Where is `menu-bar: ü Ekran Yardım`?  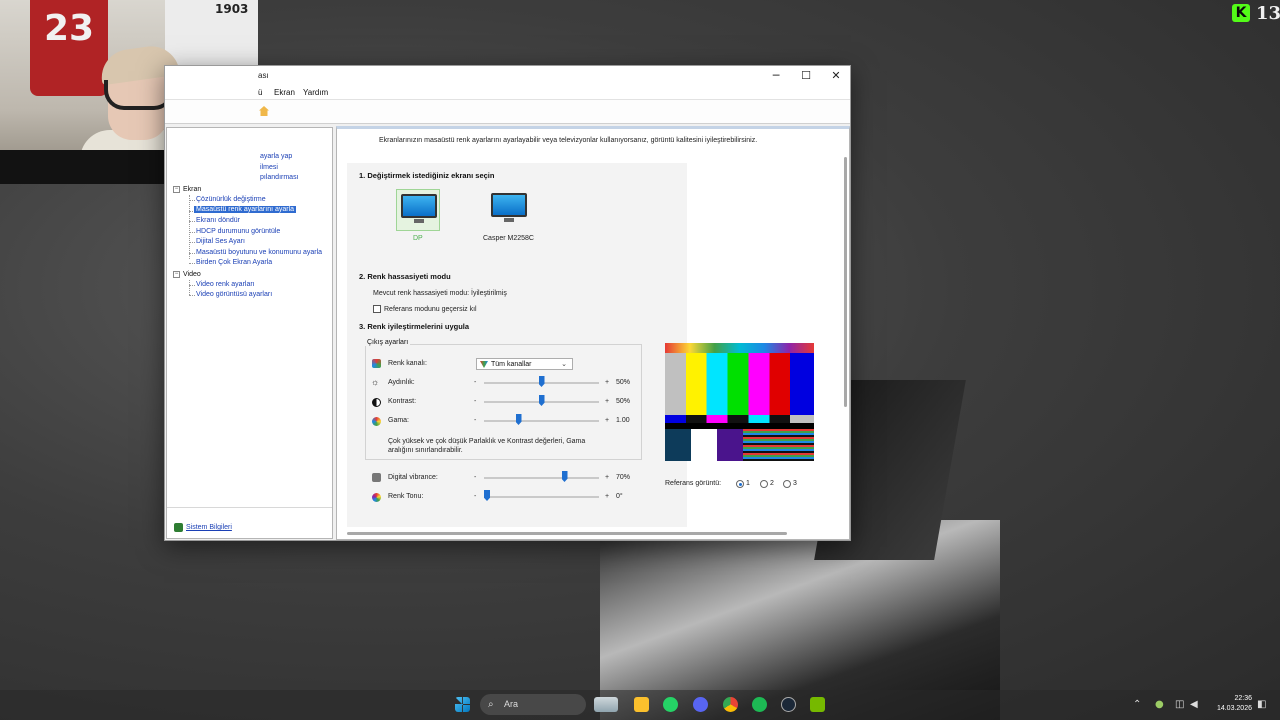
menu-bar: ü Ekran Yardım is located at coordinates (507, 93).